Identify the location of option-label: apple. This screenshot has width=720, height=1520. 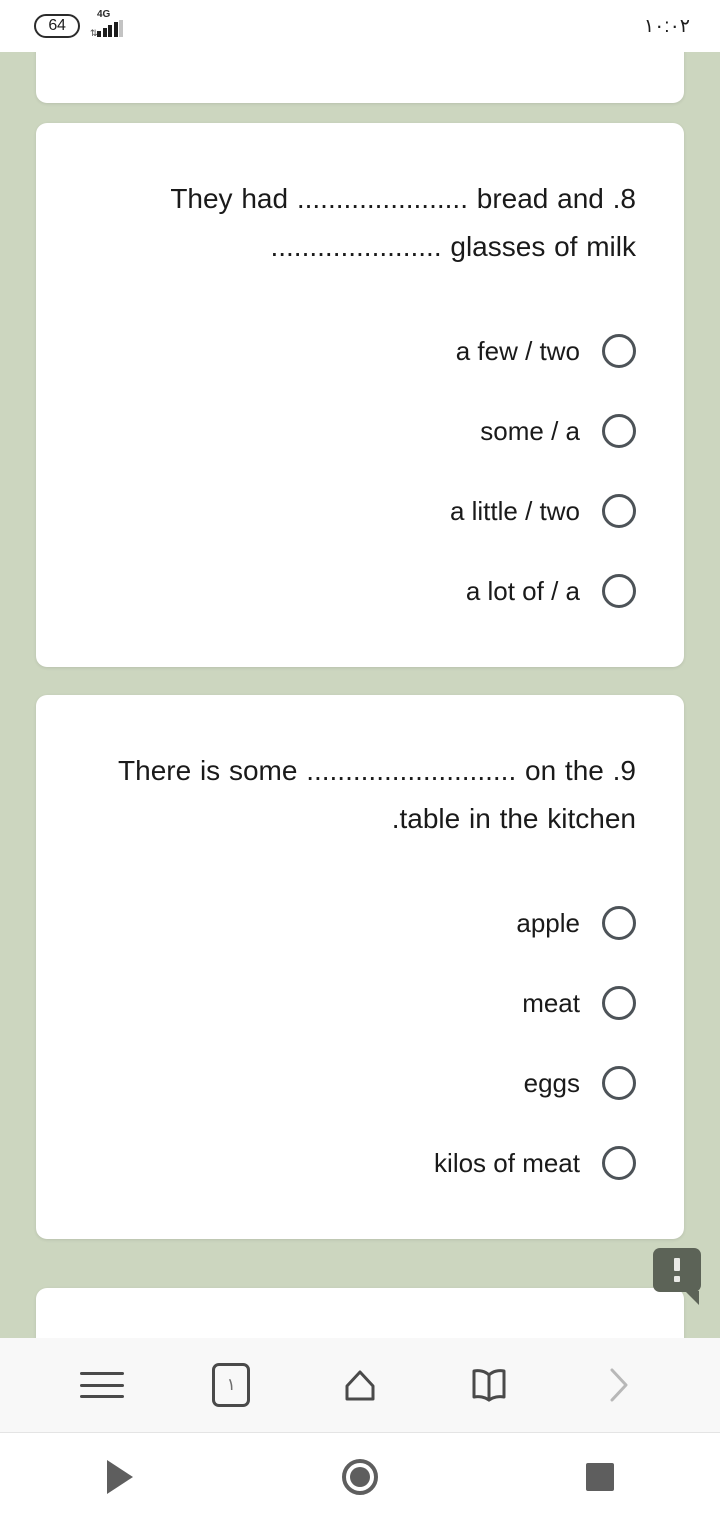
(548, 923).